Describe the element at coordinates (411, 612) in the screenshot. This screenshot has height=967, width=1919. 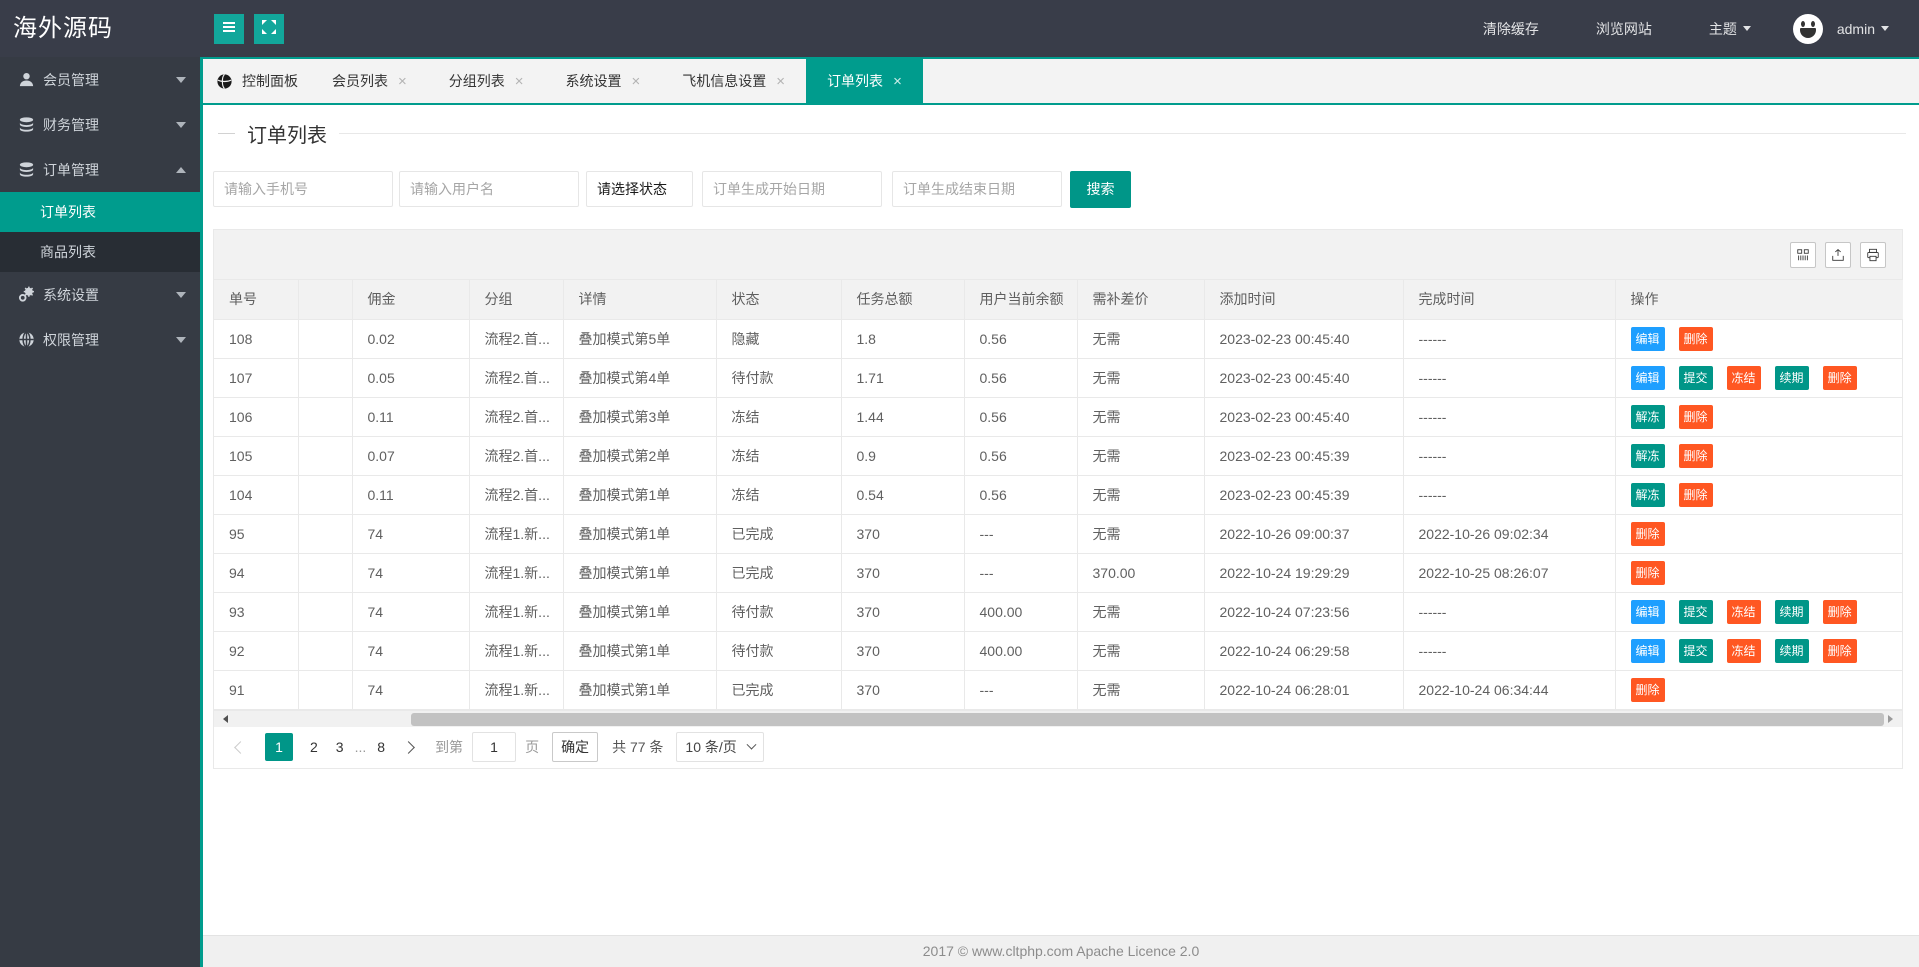
I see `cell: 74` at that location.